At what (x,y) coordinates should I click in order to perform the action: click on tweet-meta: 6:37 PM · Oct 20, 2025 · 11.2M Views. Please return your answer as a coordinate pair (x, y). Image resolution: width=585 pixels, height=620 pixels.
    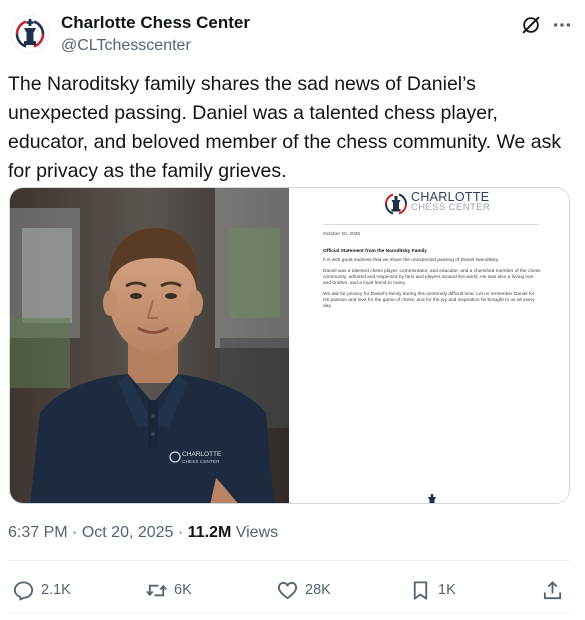
    Looking at the image, I should click on (143, 533).